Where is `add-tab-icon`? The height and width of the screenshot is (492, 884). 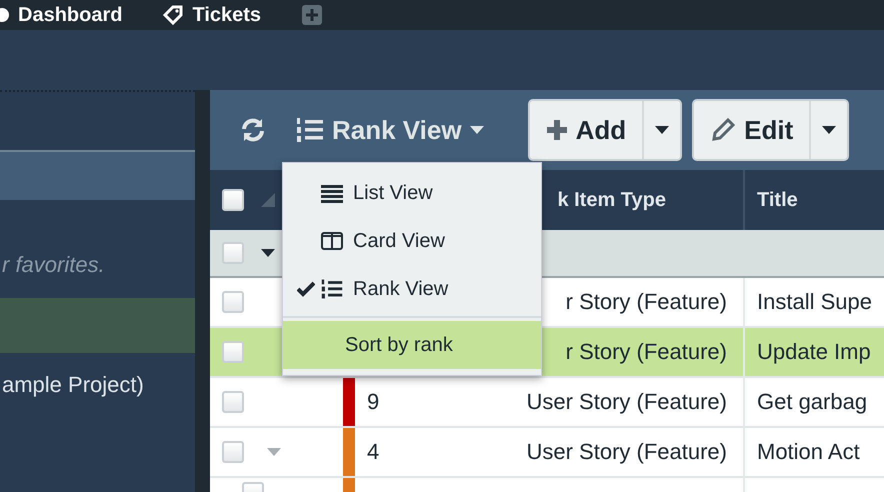 add-tab-icon is located at coordinates (312, 15).